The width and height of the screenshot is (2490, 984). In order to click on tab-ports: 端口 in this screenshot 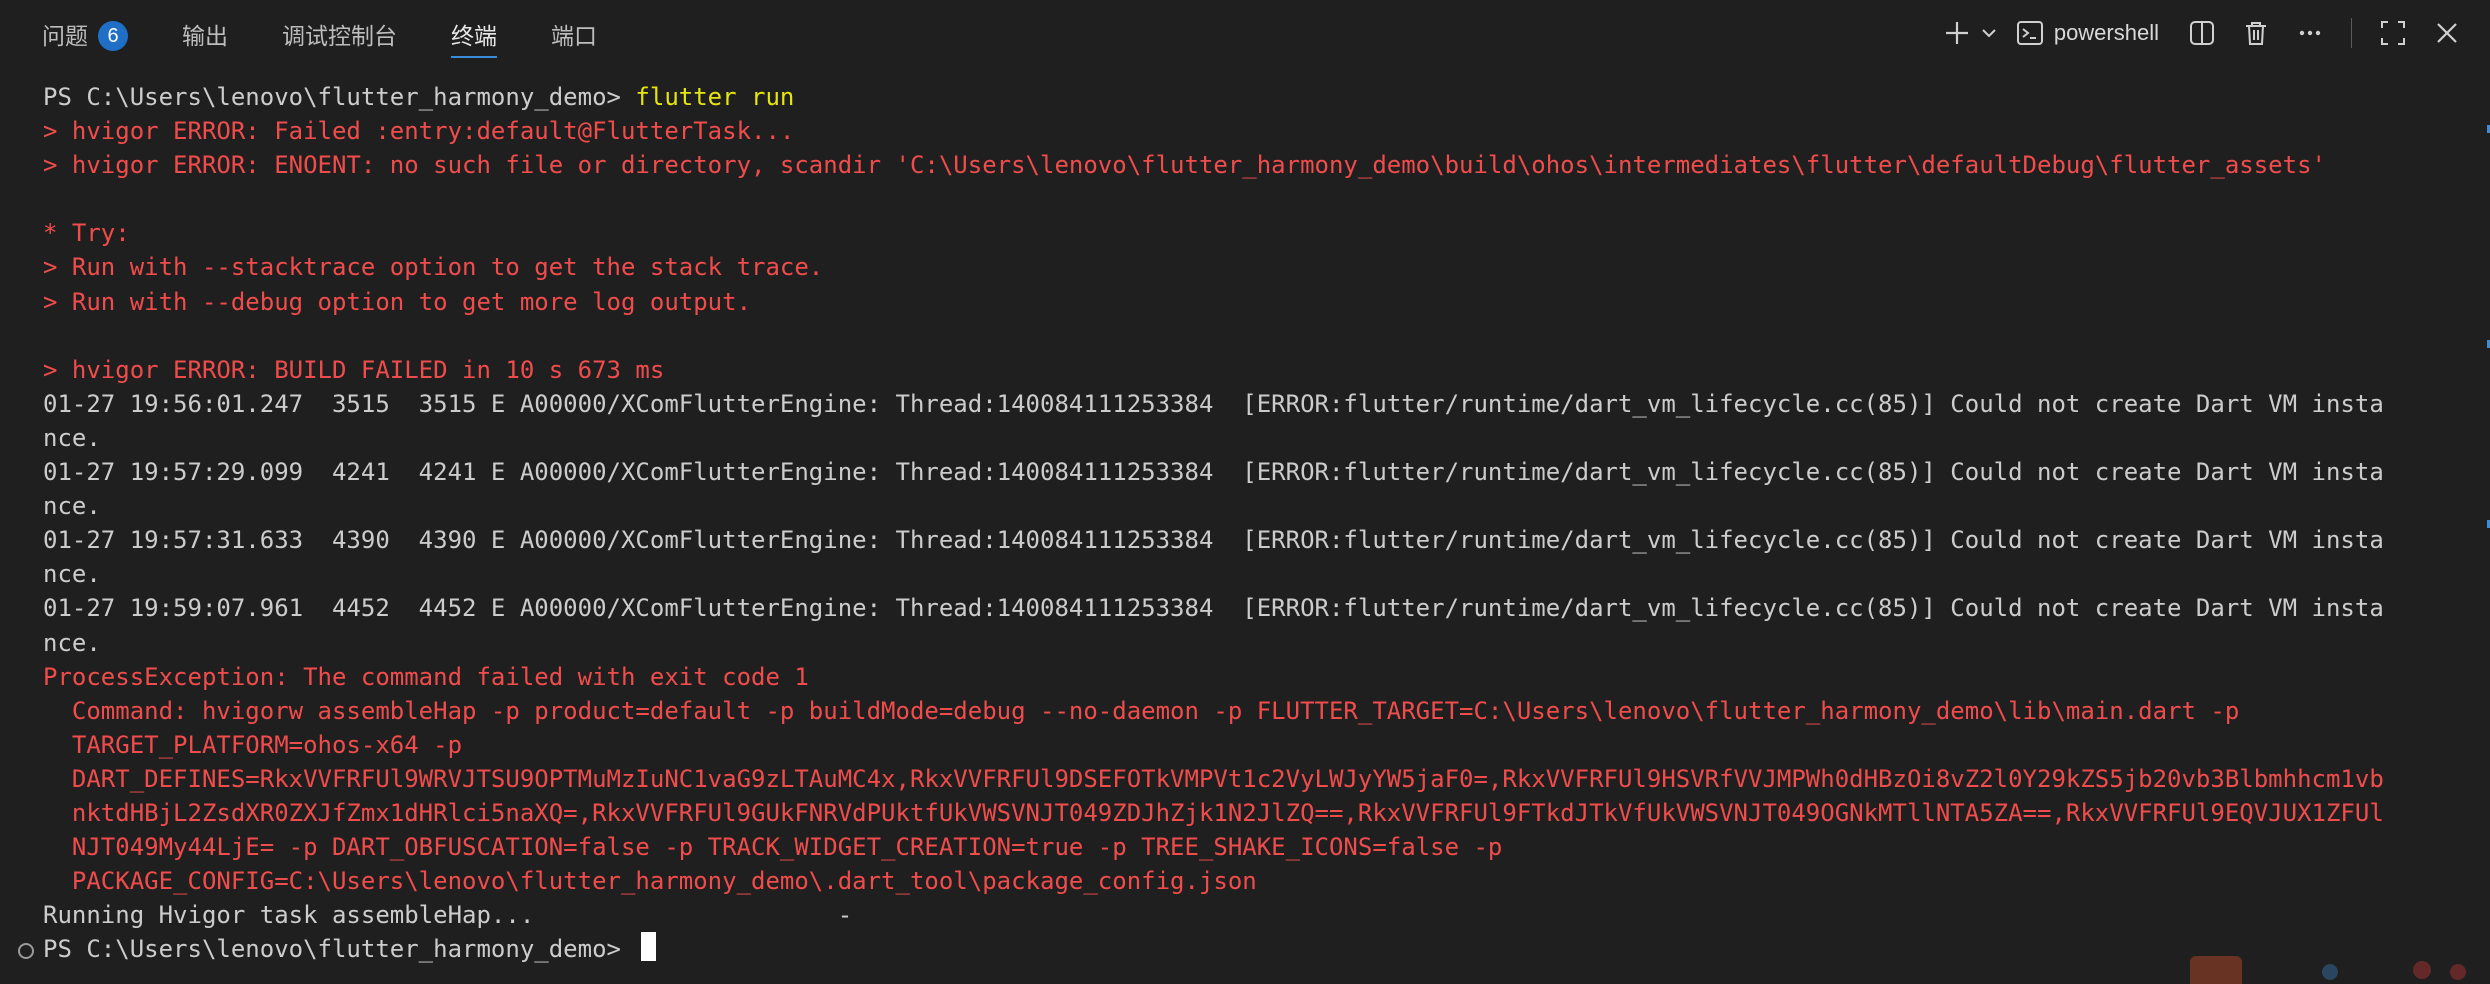, I will do `click(574, 36)`.